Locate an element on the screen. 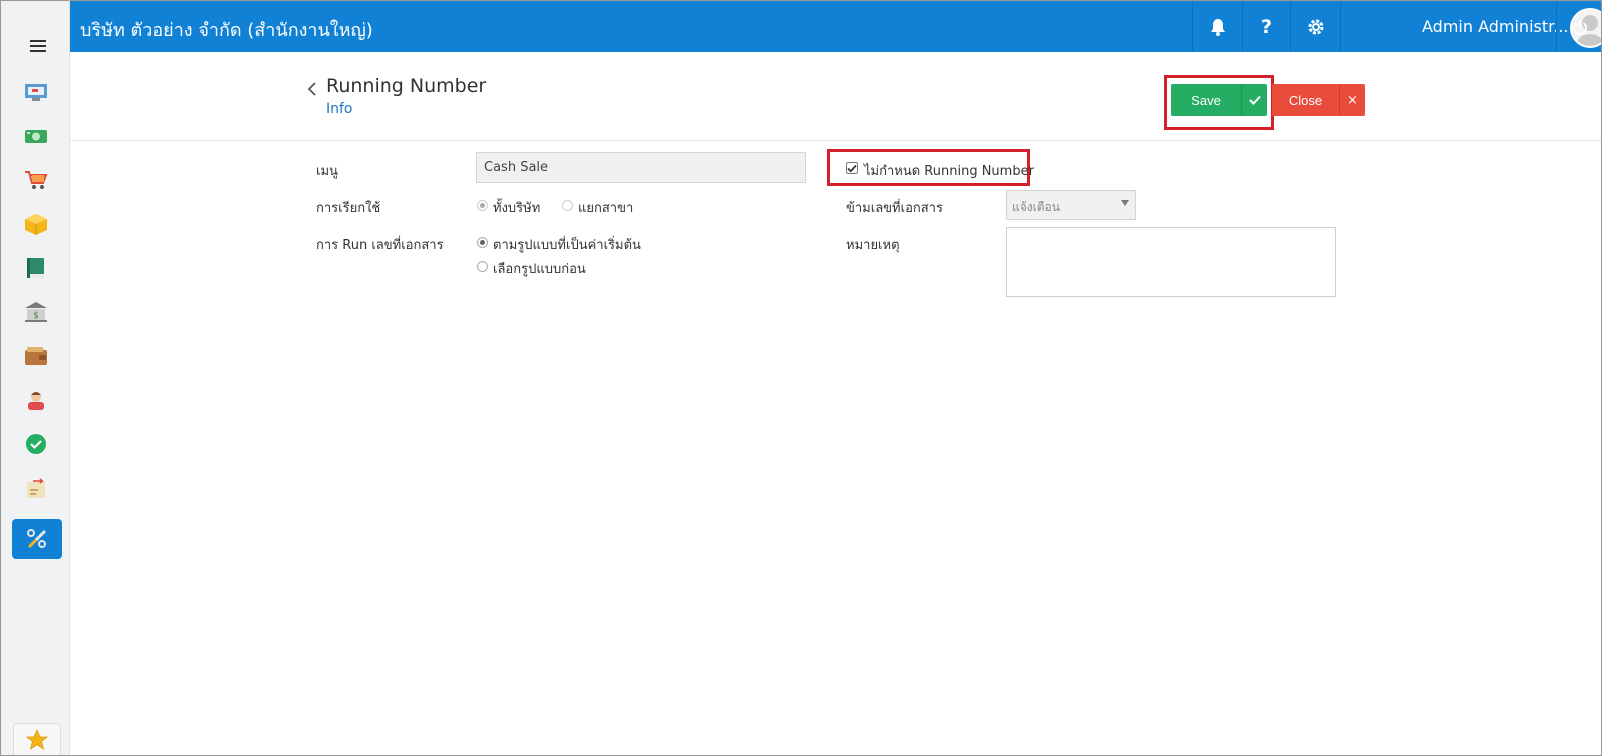 This screenshot has height=756, width=1602. usage-option-branch-label: แยกสาขา is located at coordinates (606, 208).